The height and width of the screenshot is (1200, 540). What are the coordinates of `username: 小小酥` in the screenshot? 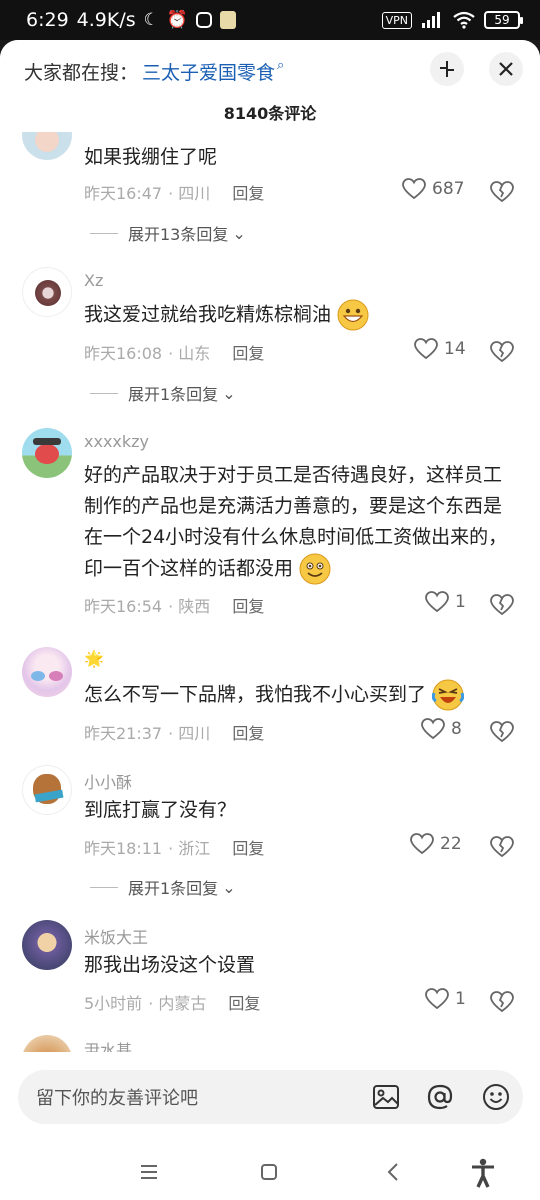 It's located at (108, 781).